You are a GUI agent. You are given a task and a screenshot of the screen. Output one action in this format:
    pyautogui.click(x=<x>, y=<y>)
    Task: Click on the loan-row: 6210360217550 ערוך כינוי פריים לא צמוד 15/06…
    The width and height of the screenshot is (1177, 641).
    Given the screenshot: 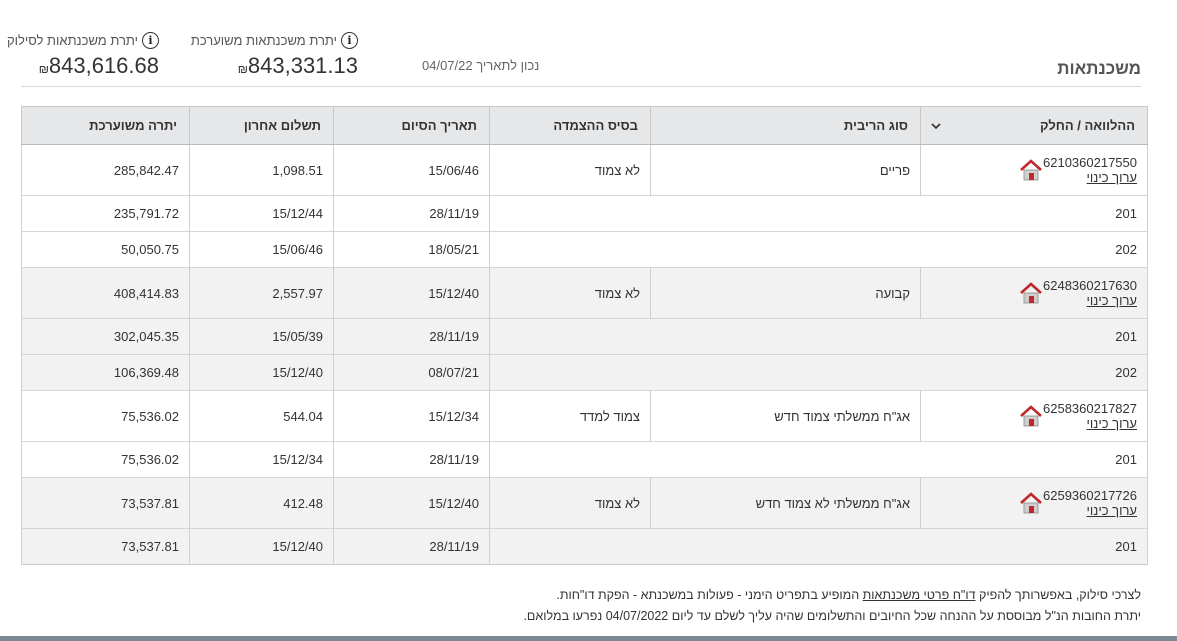 What is the action you would take?
    pyautogui.click(x=584, y=170)
    